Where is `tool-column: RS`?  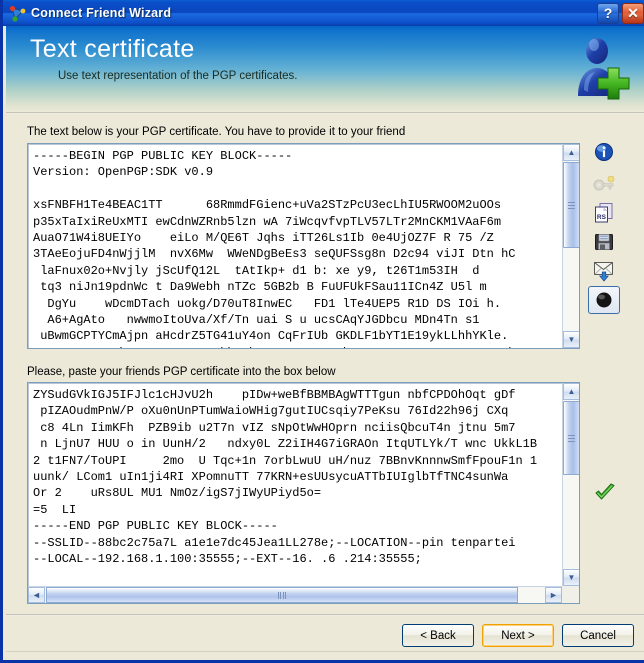
tool-column: RS is located at coordinates (608, 230).